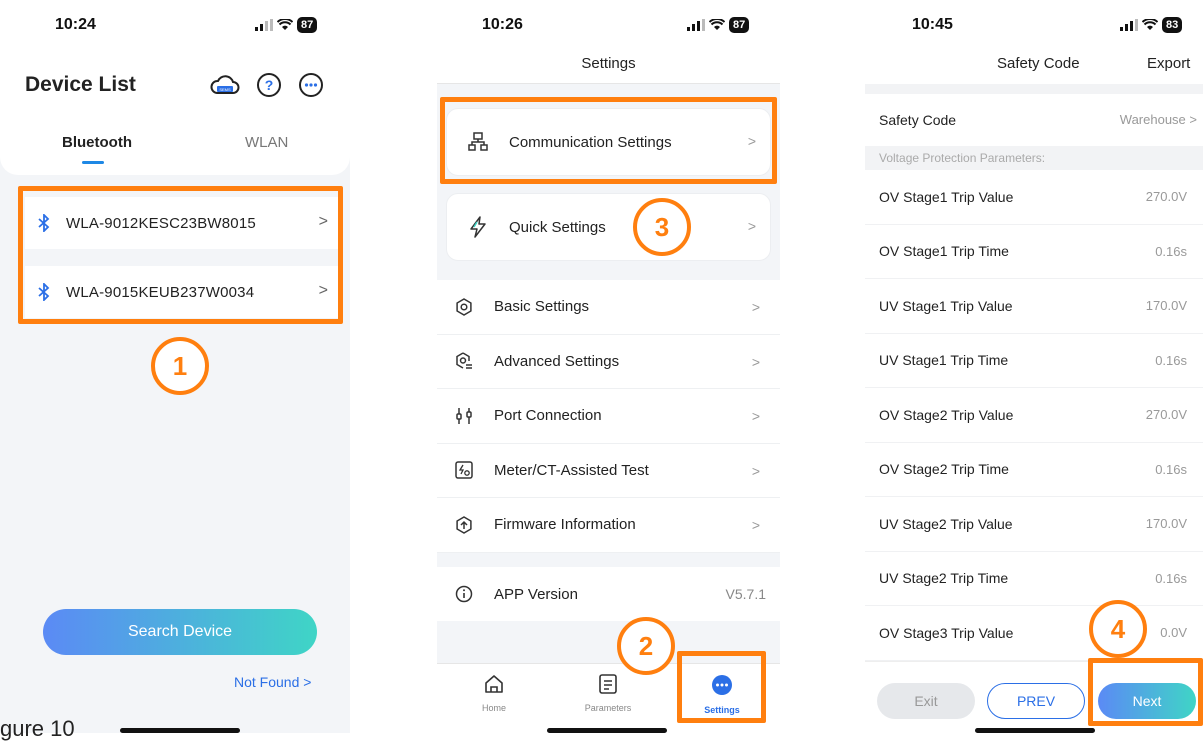 The height and width of the screenshot is (742, 1203). I want to click on step-marker: 1, so click(180, 366).